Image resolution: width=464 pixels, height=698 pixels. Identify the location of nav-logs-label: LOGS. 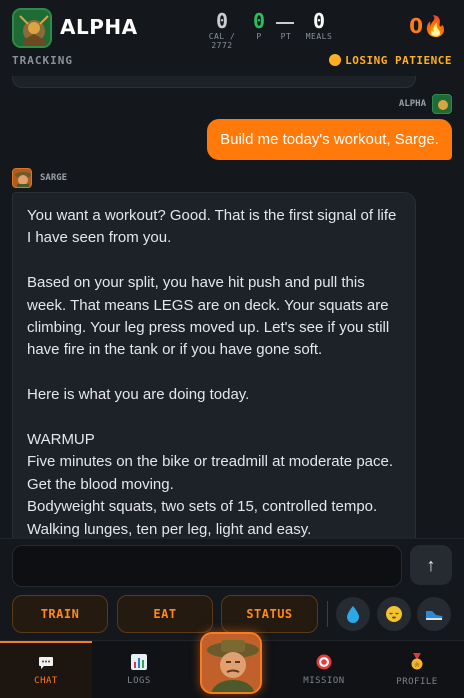
(139, 681).